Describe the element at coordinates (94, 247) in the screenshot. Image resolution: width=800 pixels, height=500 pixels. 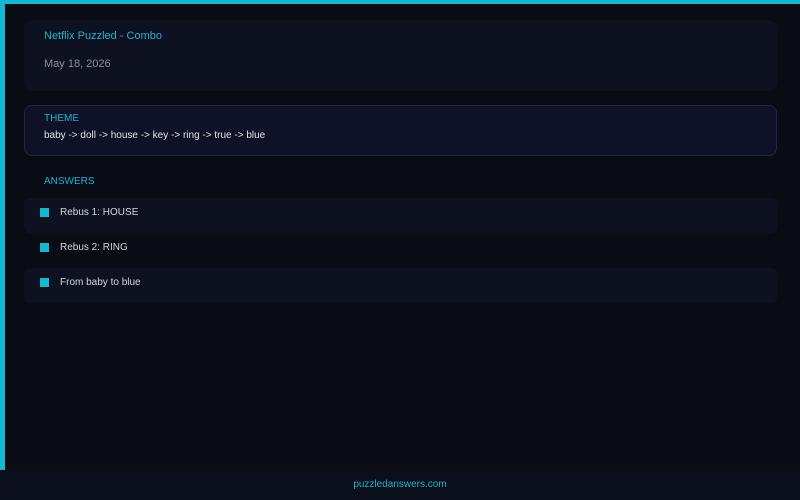
I see `answer-text: Rebus 2: RING` at that location.